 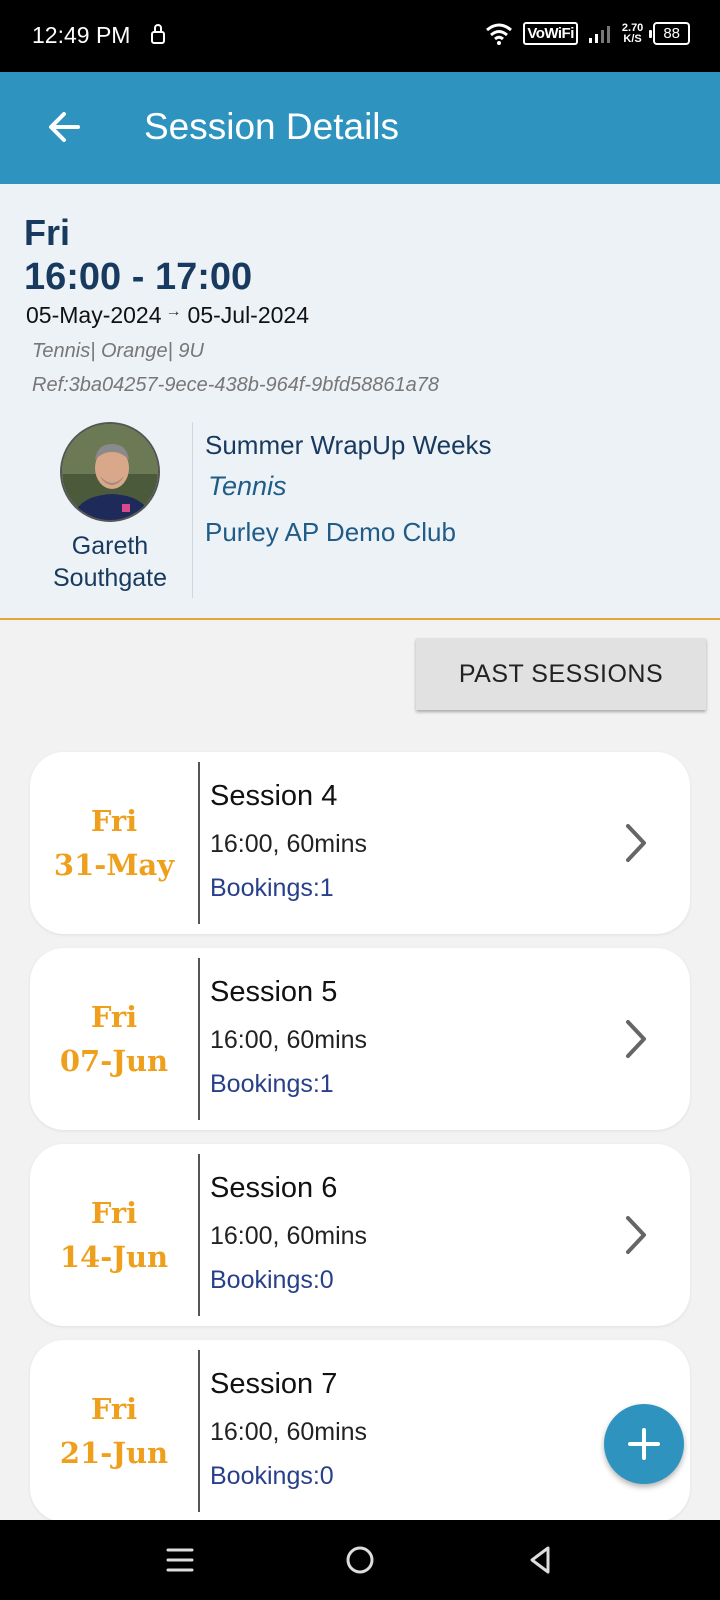 I want to click on session-date: Fri 14-Jun, so click(x=114, y=1235).